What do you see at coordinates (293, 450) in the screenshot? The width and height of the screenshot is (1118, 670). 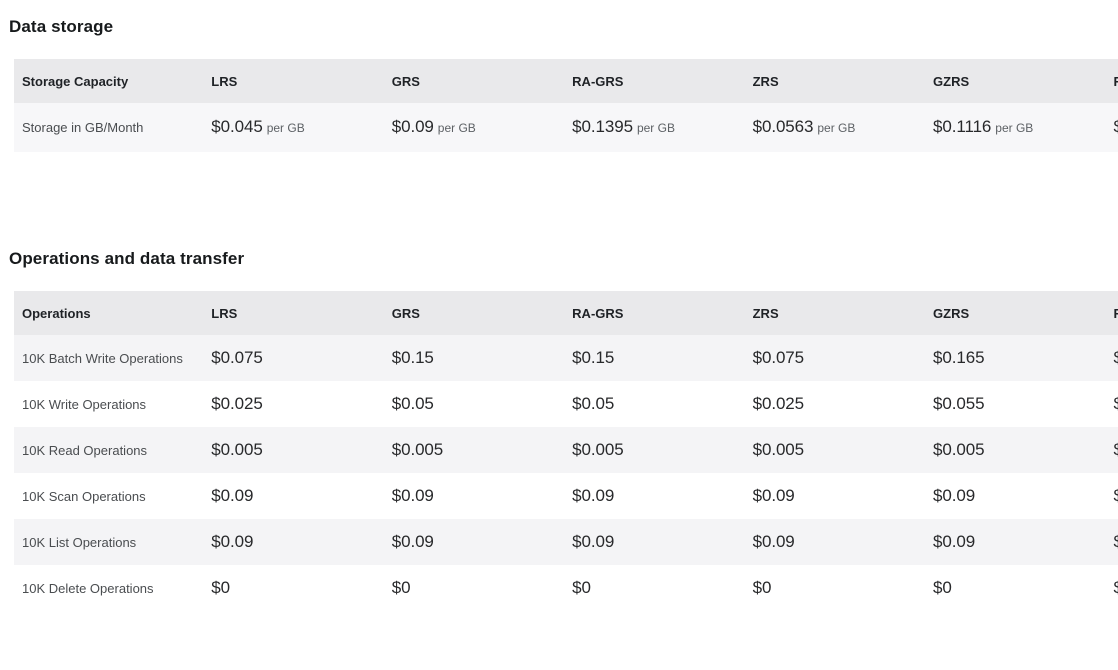 I see `price-cell-lrs: $0.005` at bounding box center [293, 450].